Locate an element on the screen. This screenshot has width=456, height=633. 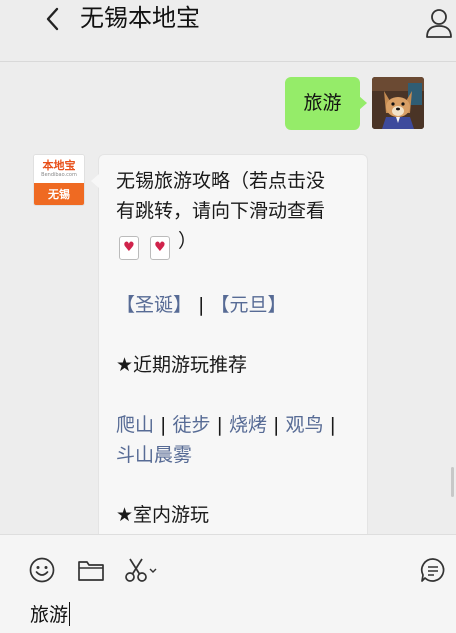
dog-avatar-image is located at coordinates (398, 103).